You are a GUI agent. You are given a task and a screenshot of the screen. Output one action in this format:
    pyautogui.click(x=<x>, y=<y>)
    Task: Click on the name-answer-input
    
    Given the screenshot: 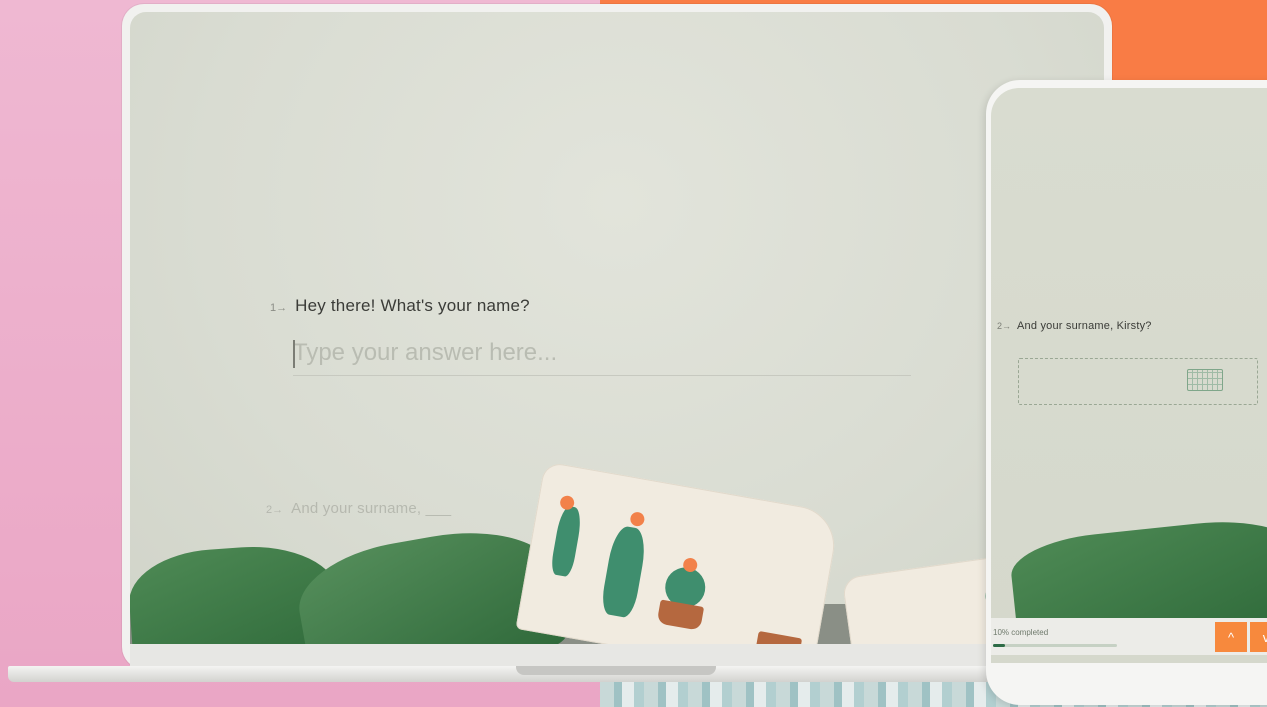 What is the action you would take?
    pyautogui.click(x=602, y=353)
    